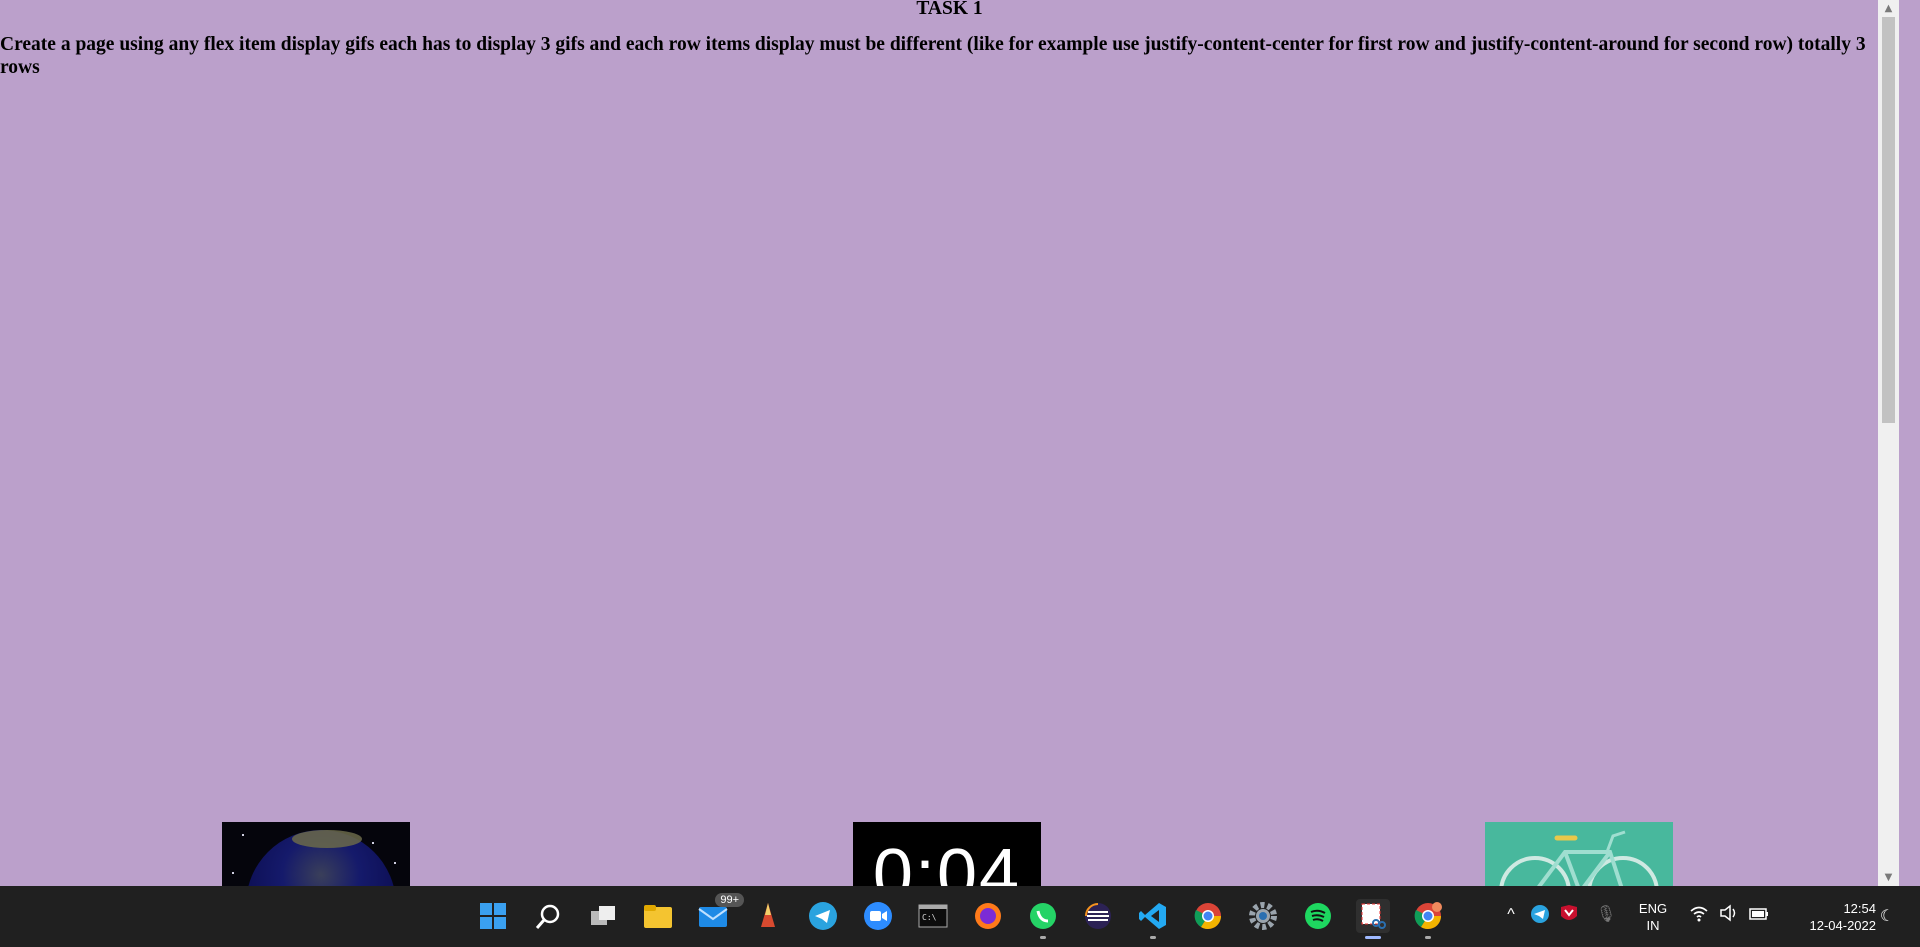 This screenshot has height=947, width=1920. What do you see at coordinates (1759, 915) in the screenshot?
I see `battery-icon` at bounding box center [1759, 915].